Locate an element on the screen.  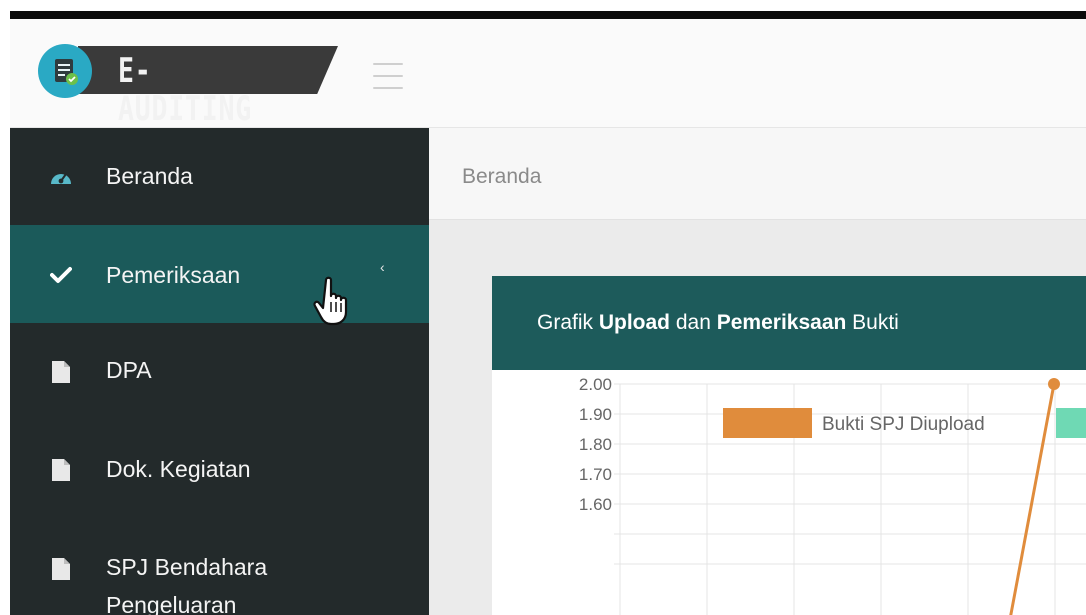
chevron-left-icon: ‹ is located at coordinates (382, 267).